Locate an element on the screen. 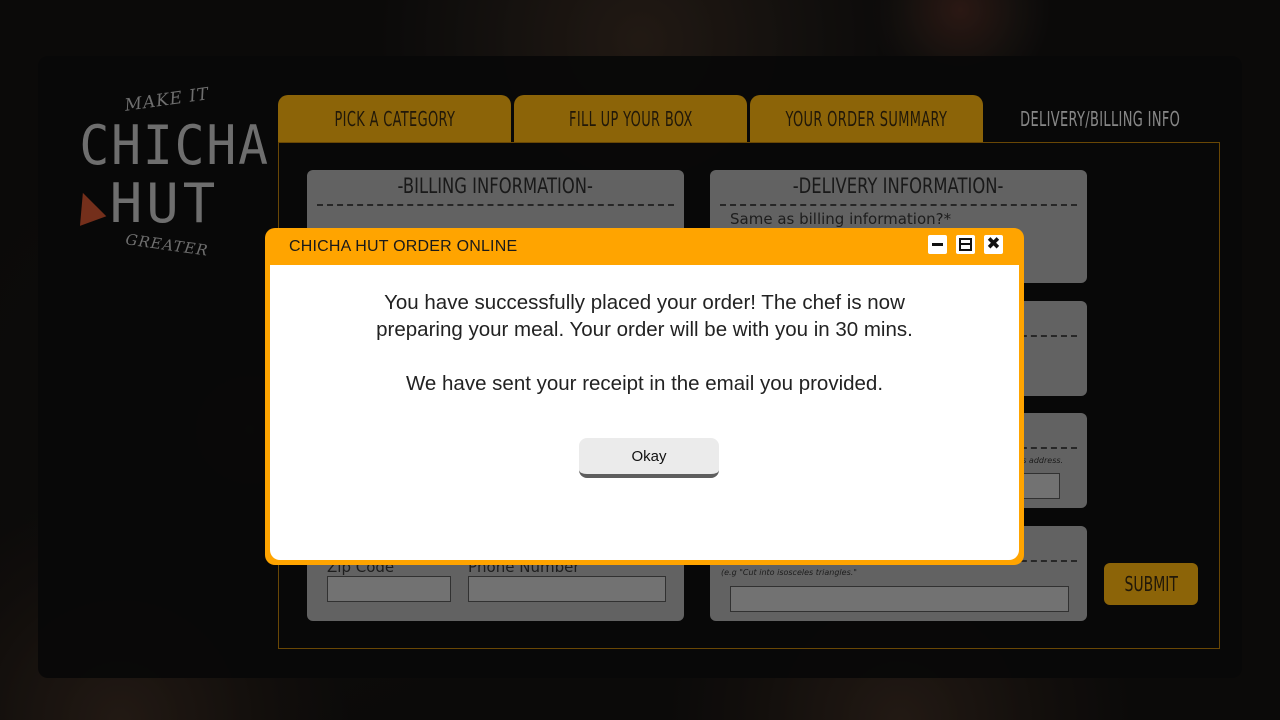 The width and height of the screenshot is (1280, 720). dialog-titlebar: CHICHA HUT ORDER ONLINE ✖ is located at coordinates (644, 246).